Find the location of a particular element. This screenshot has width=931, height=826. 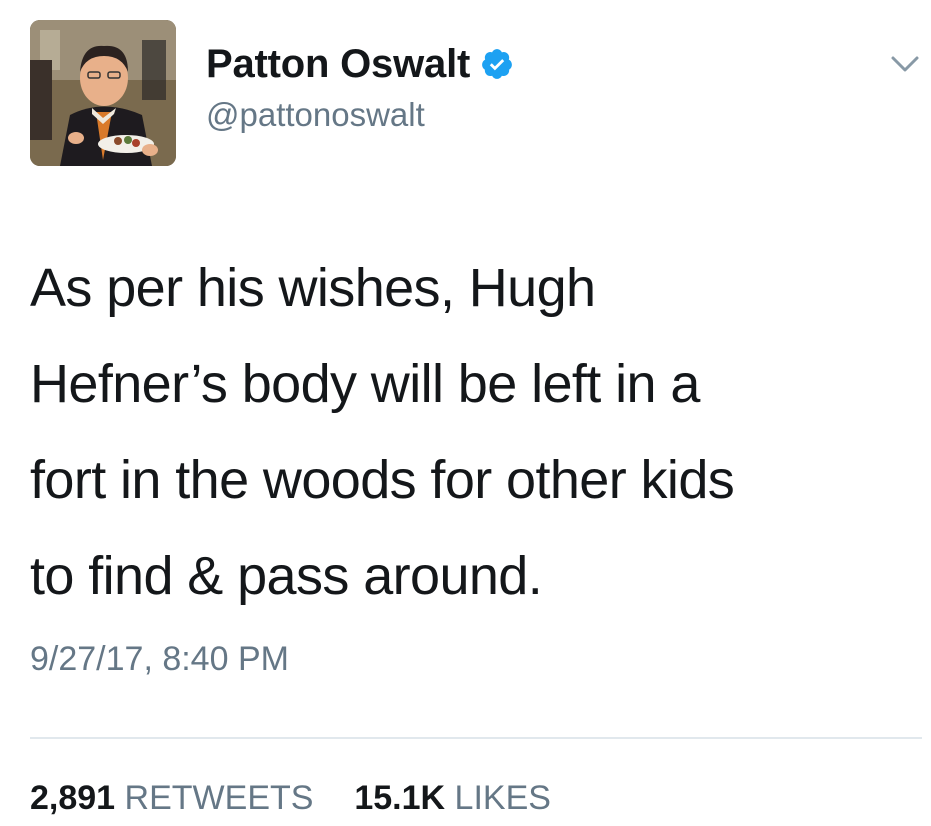

avatar is located at coordinates (103, 93).